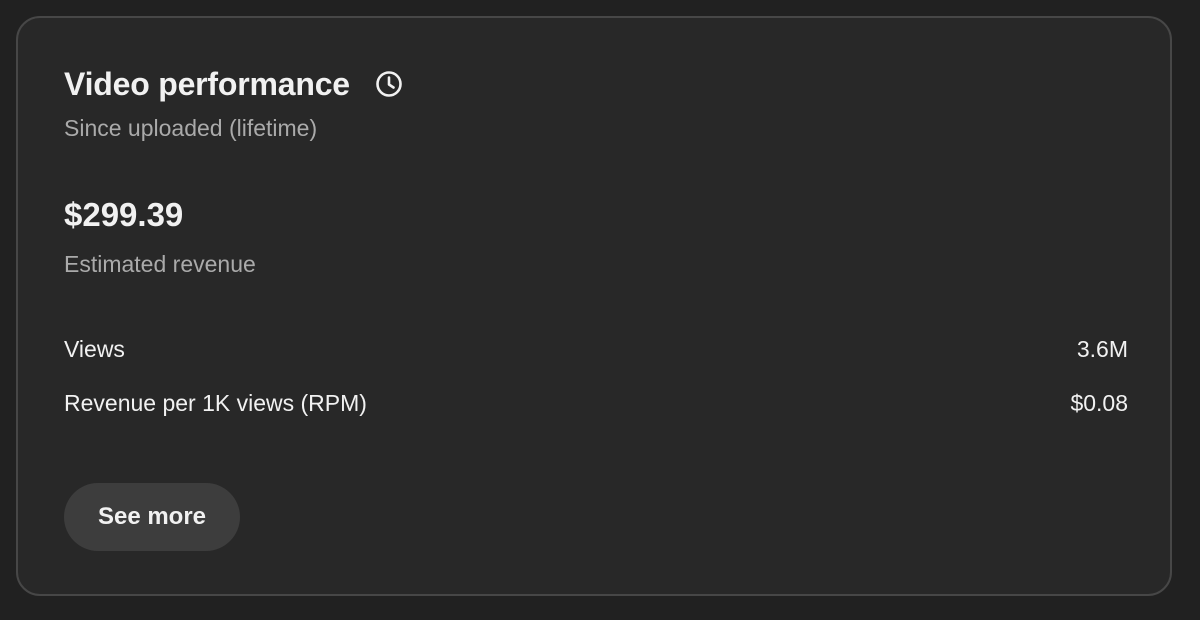 Image resolution: width=1200 pixels, height=620 pixels. What do you see at coordinates (94, 349) in the screenshot?
I see `metric-label-views: Views` at bounding box center [94, 349].